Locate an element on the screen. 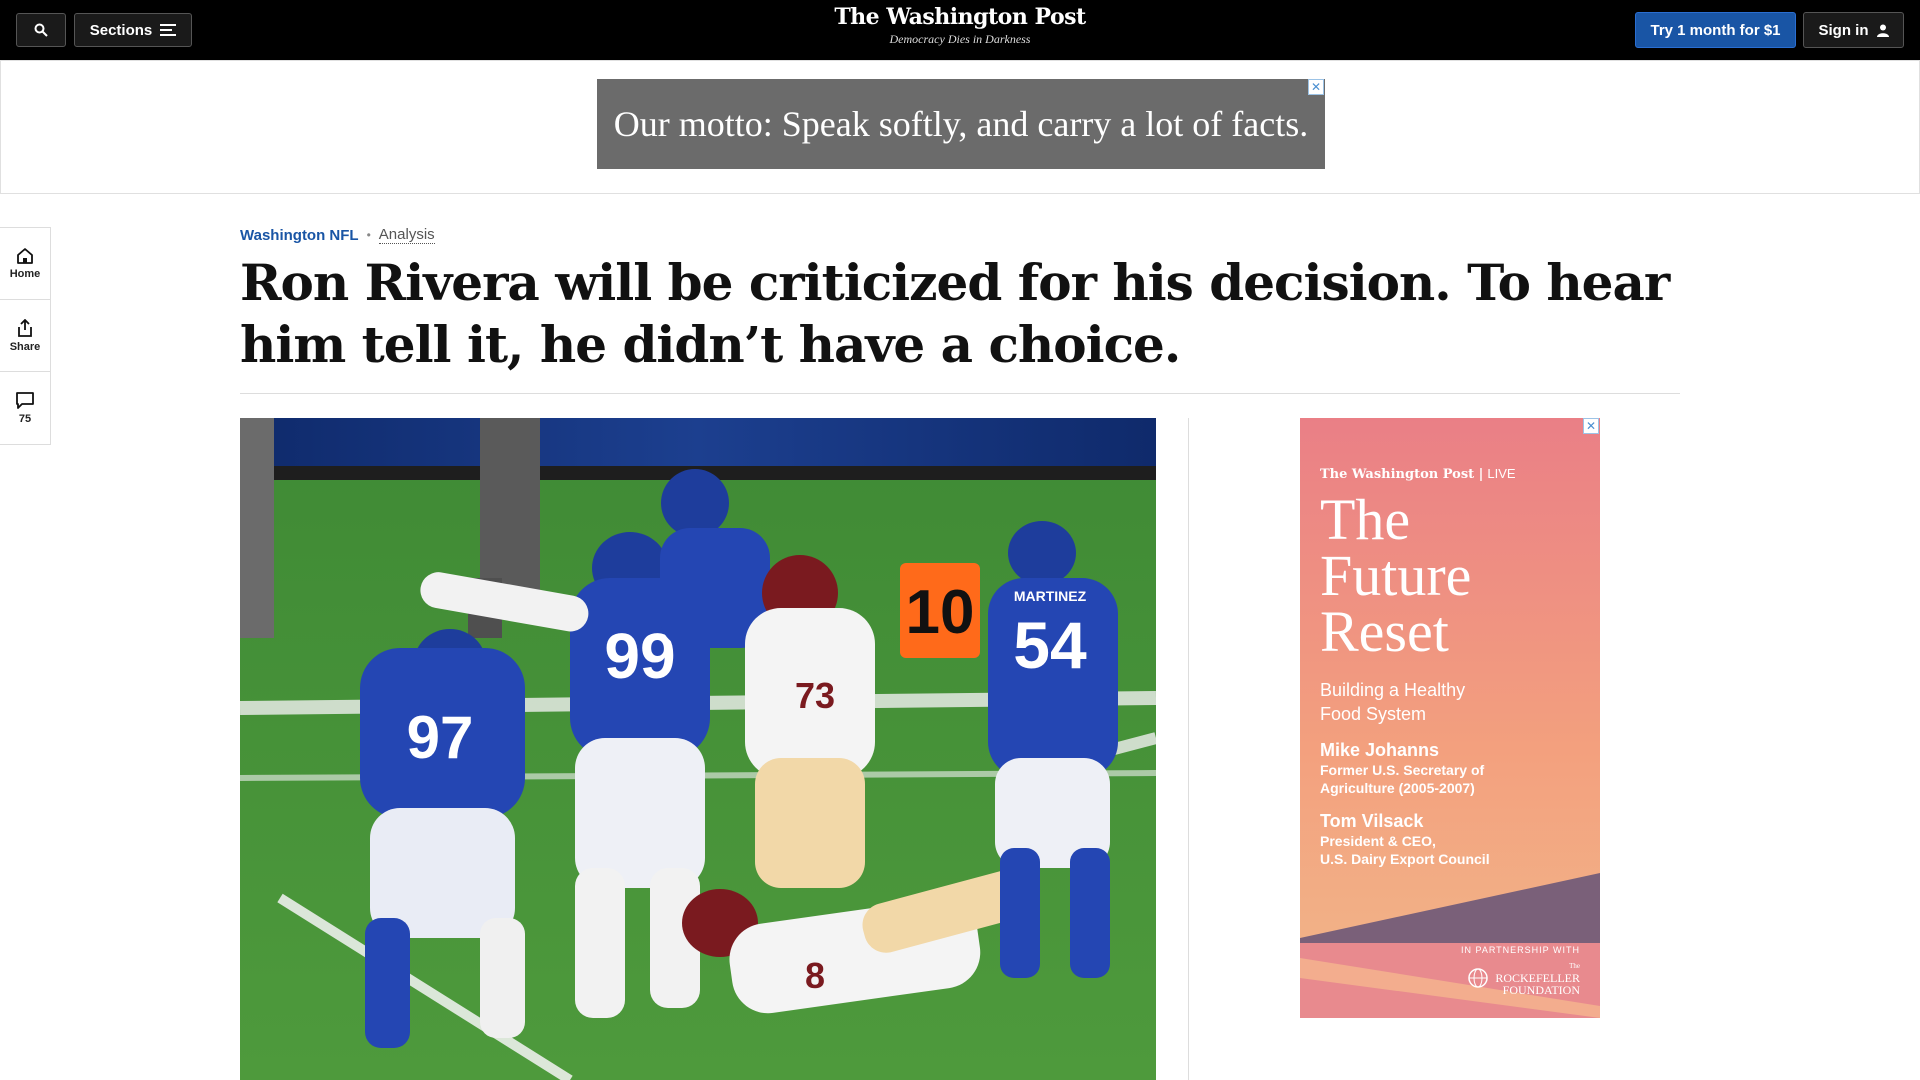 This screenshot has width=1920, height=1080. side-ad-partner-label: IN PARTNERSHIP WITH is located at coordinates (1520, 950).